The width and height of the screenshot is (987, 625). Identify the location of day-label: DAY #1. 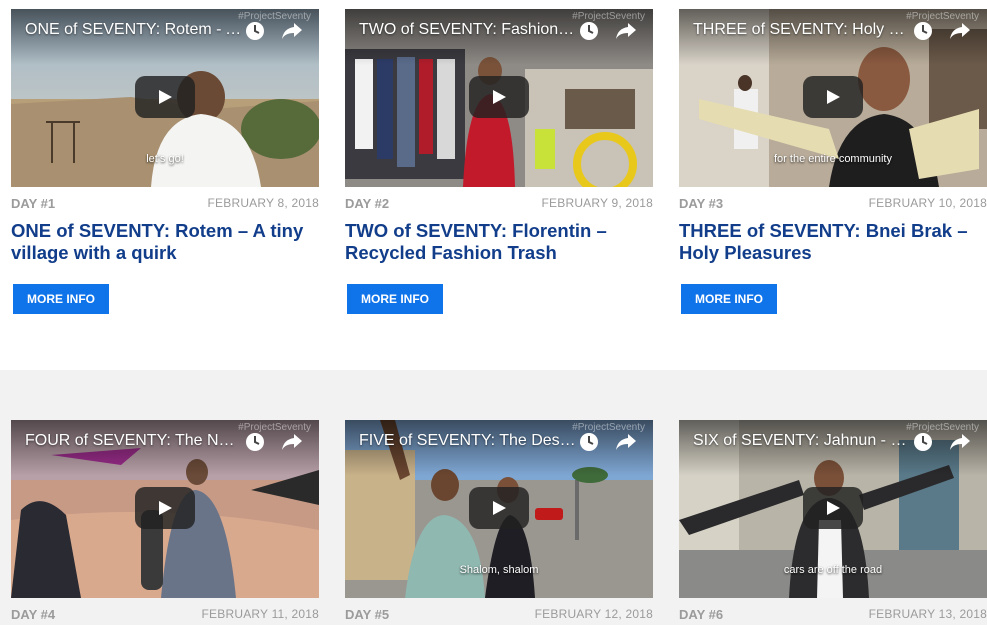
(33, 203).